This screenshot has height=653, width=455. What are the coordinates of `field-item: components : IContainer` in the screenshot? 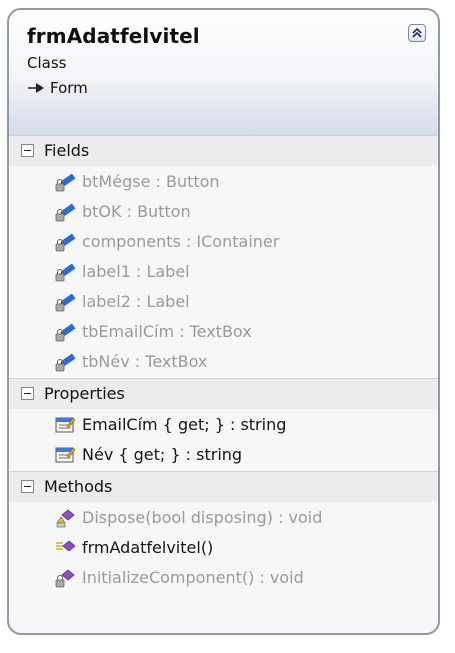 It's located at (223, 243).